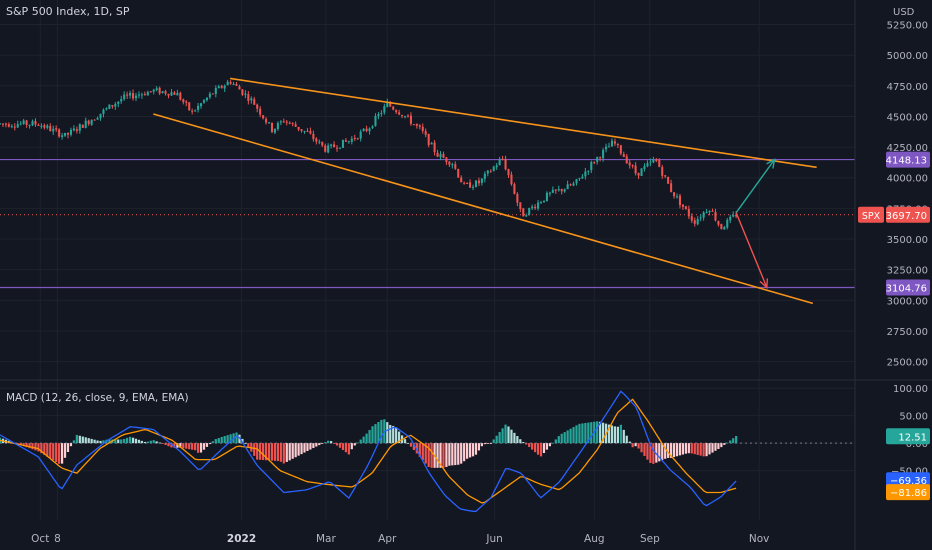 The image size is (932, 550). I want to click on price-tick-label: 4000.00, so click(907, 179).